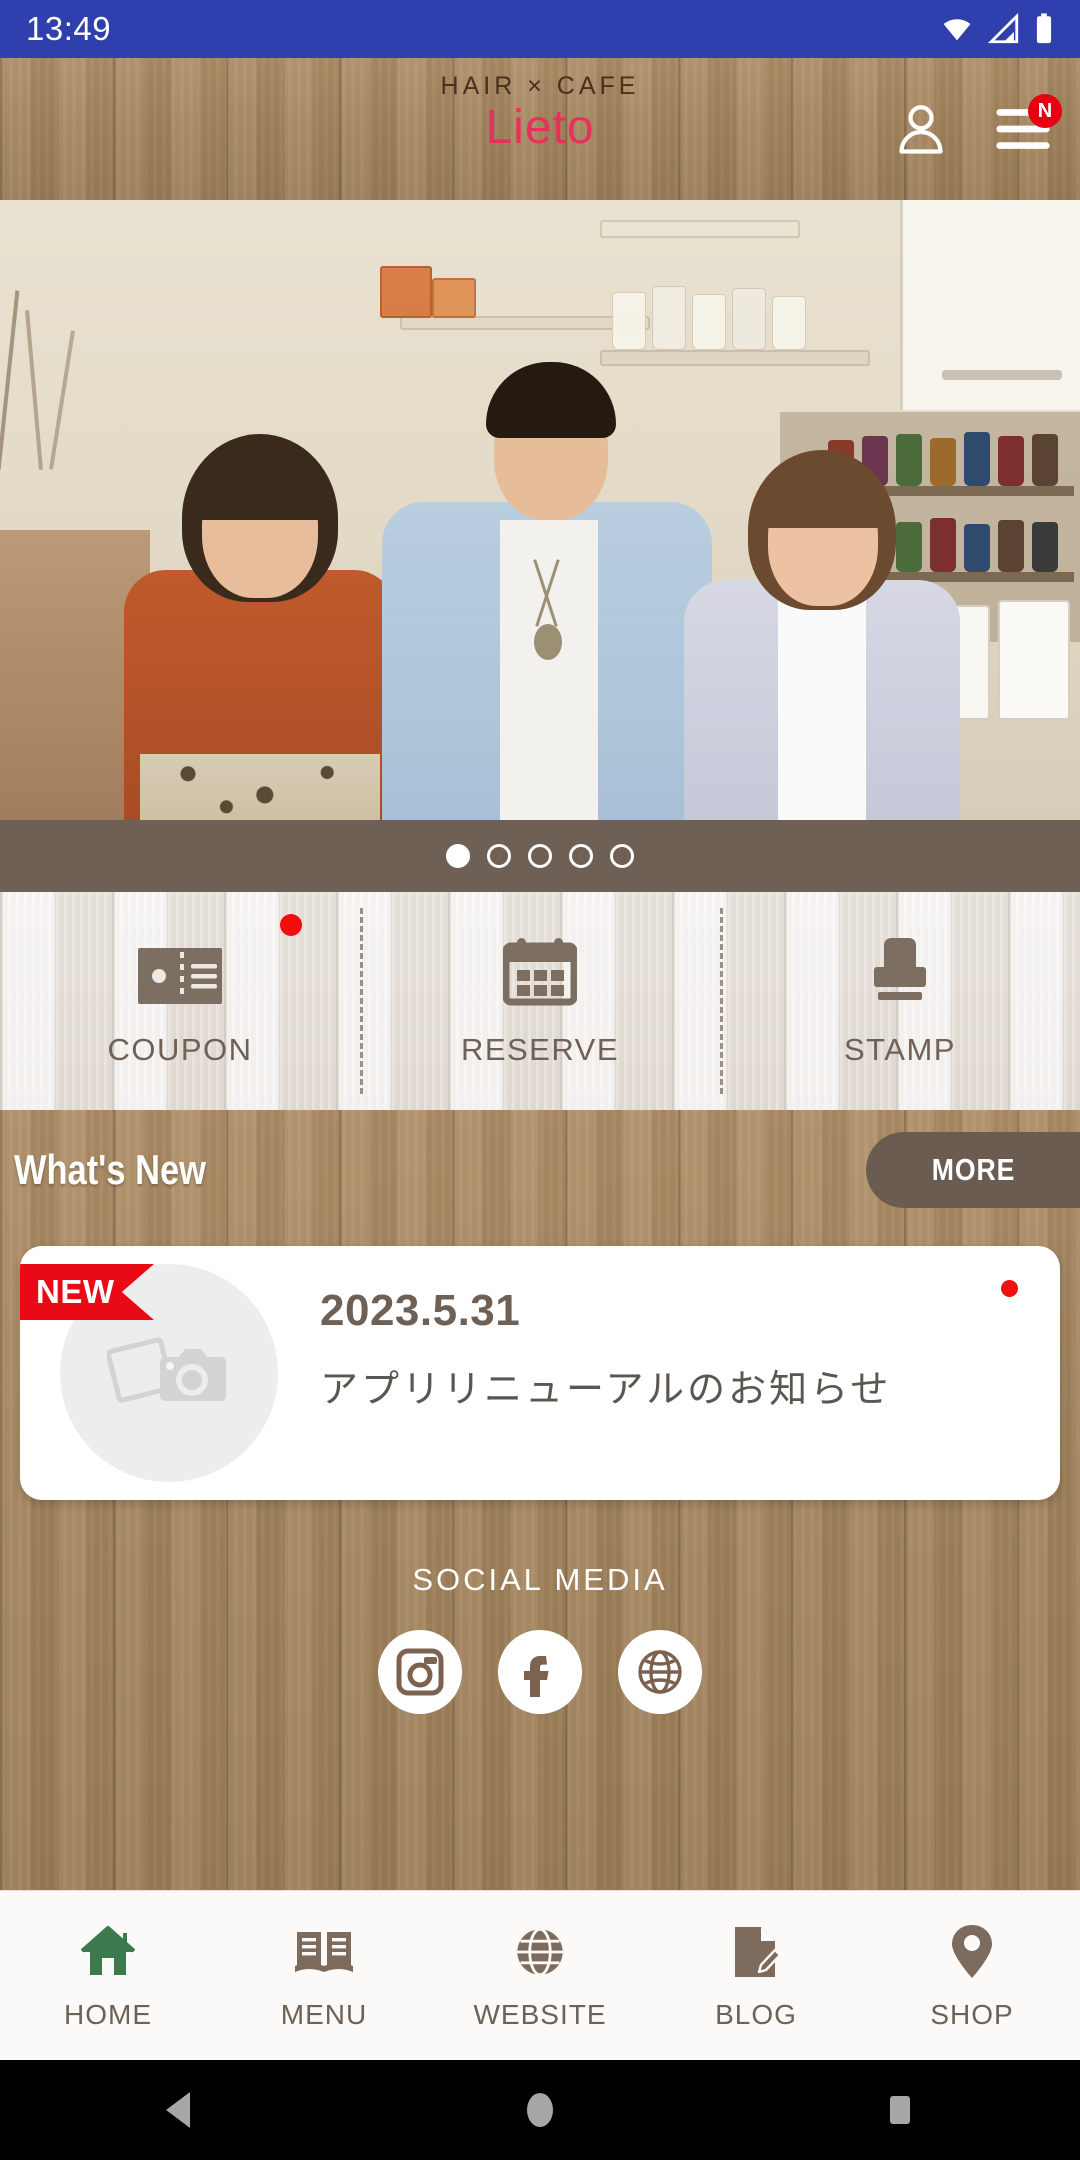  What do you see at coordinates (972, 1952) in the screenshot?
I see `map-pin-icon` at bounding box center [972, 1952].